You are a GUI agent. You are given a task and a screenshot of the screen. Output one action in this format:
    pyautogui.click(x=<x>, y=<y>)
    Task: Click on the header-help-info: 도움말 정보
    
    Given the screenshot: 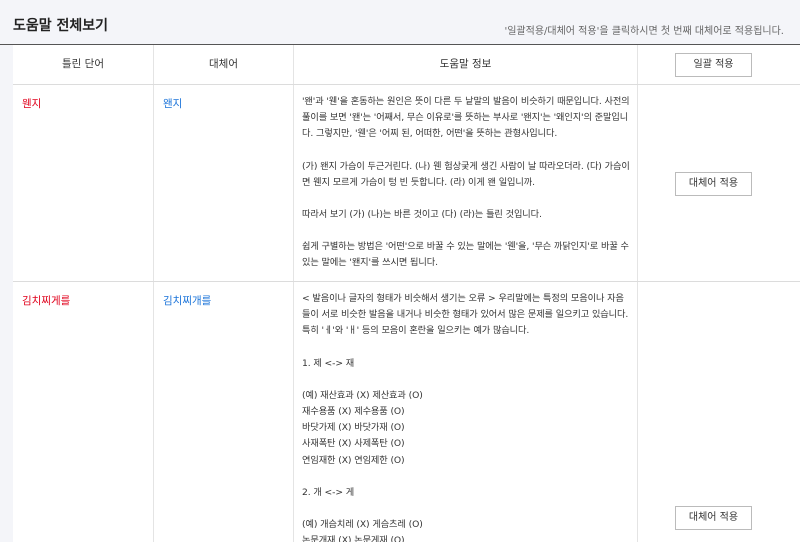 What is the action you would take?
    pyautogui.click(x=465, y=64)
    